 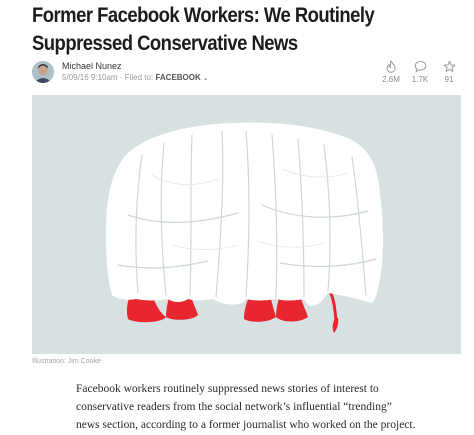 I want to click on publish-date: 5/09/16 9:10am, so click(x=90, y=77).